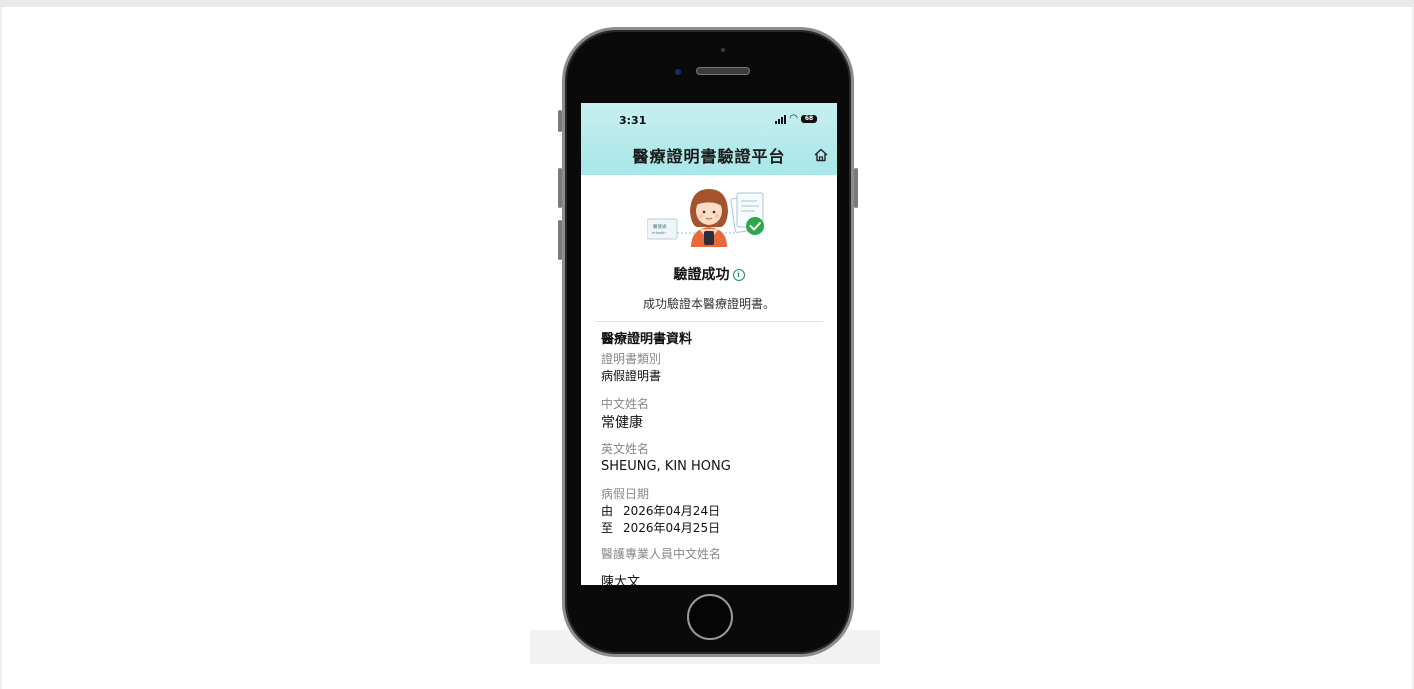 The image size is (1414, 689). I want to click on verification-illustration: 醫健通 eHealth, so click(705, 218).